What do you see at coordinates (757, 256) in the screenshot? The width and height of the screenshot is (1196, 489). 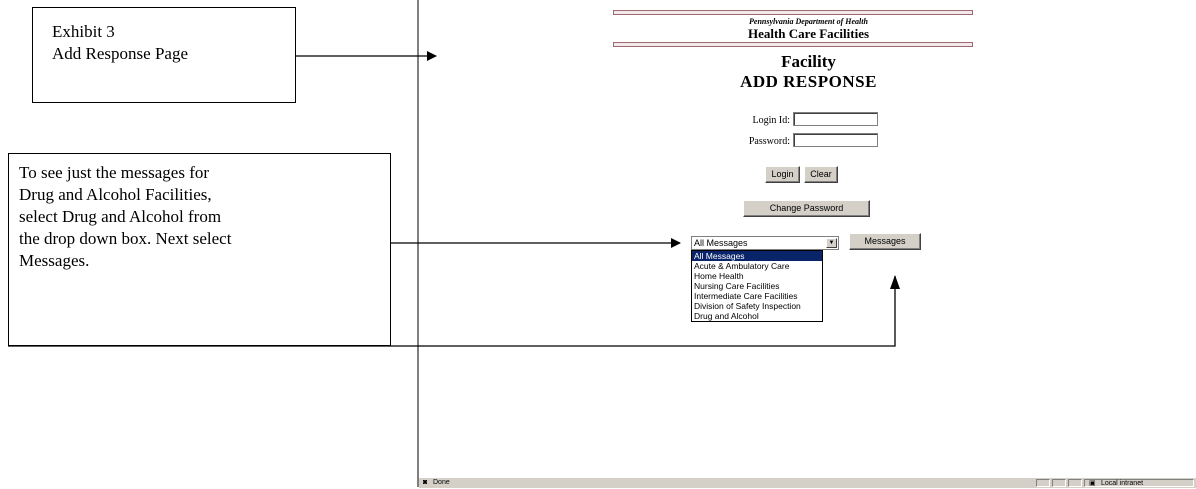 I see `dropdown-option: All Messages` at bounding box center [757, 256].